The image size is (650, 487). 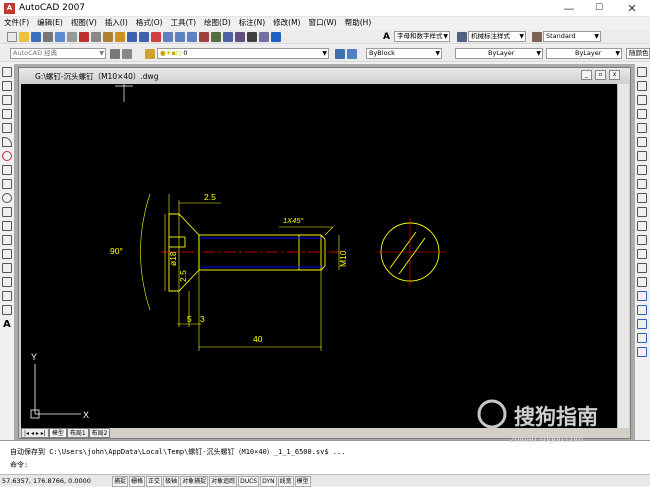 I want to click on markup-icon, so click(x=252, y=37).